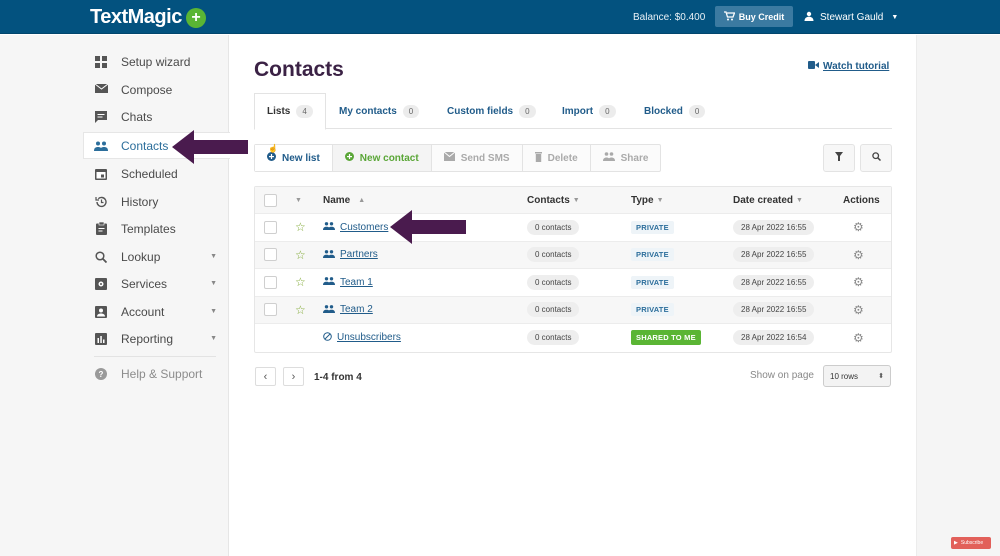  Describe the element at coordinates (956, 543) in the screenshot. I see `play-icon: ▶` at that location.